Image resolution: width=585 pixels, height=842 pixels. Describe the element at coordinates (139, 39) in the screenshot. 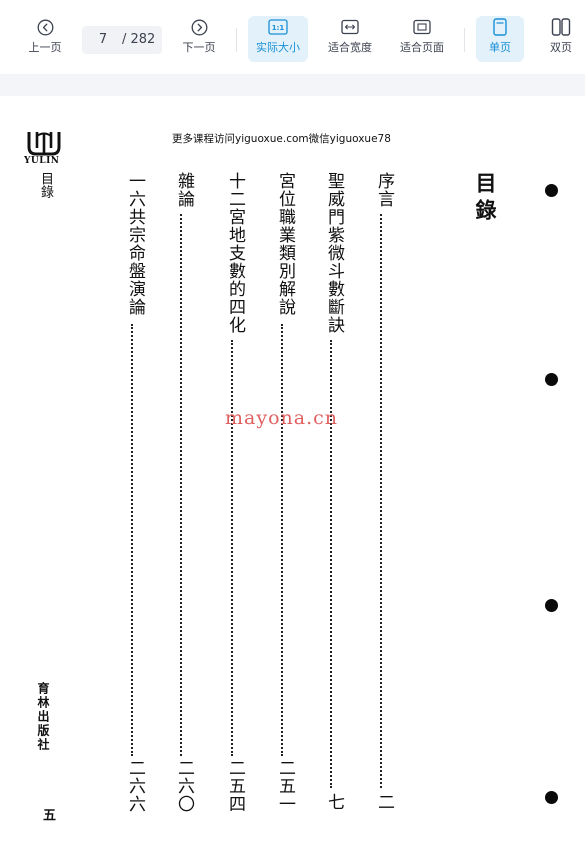

I see `total-pages: / 282` at that location.